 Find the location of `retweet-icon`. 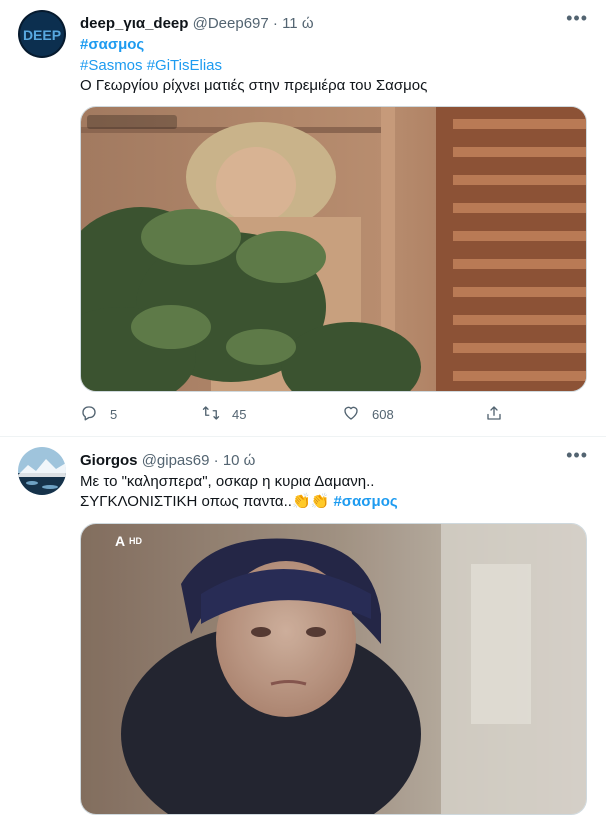

retweet-icon is located at coordinates (211, 414).